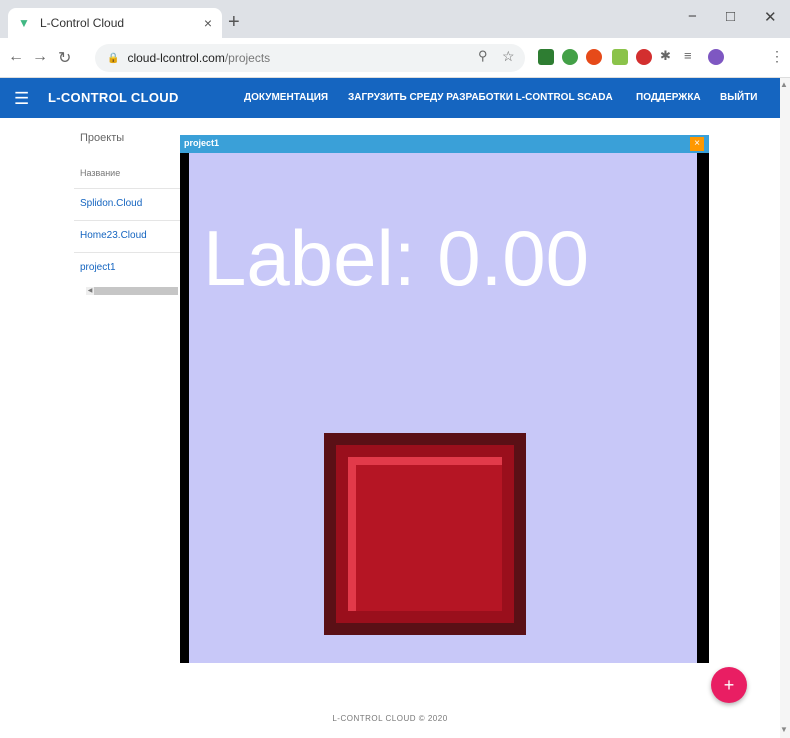  I want to click on scada-push-button, so click(425, 534).